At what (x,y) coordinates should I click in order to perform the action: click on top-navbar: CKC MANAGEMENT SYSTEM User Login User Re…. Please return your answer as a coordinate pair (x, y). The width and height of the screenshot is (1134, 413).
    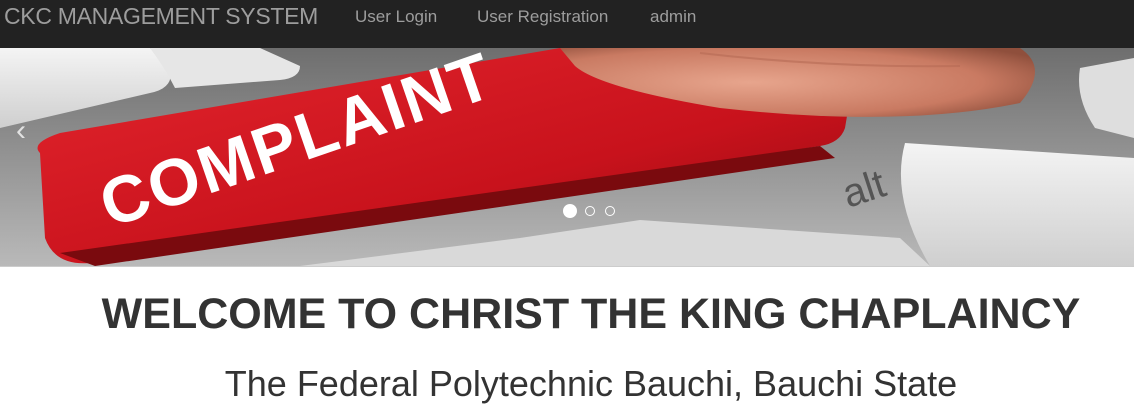
    Looking at the image, I should click on (567, 24).